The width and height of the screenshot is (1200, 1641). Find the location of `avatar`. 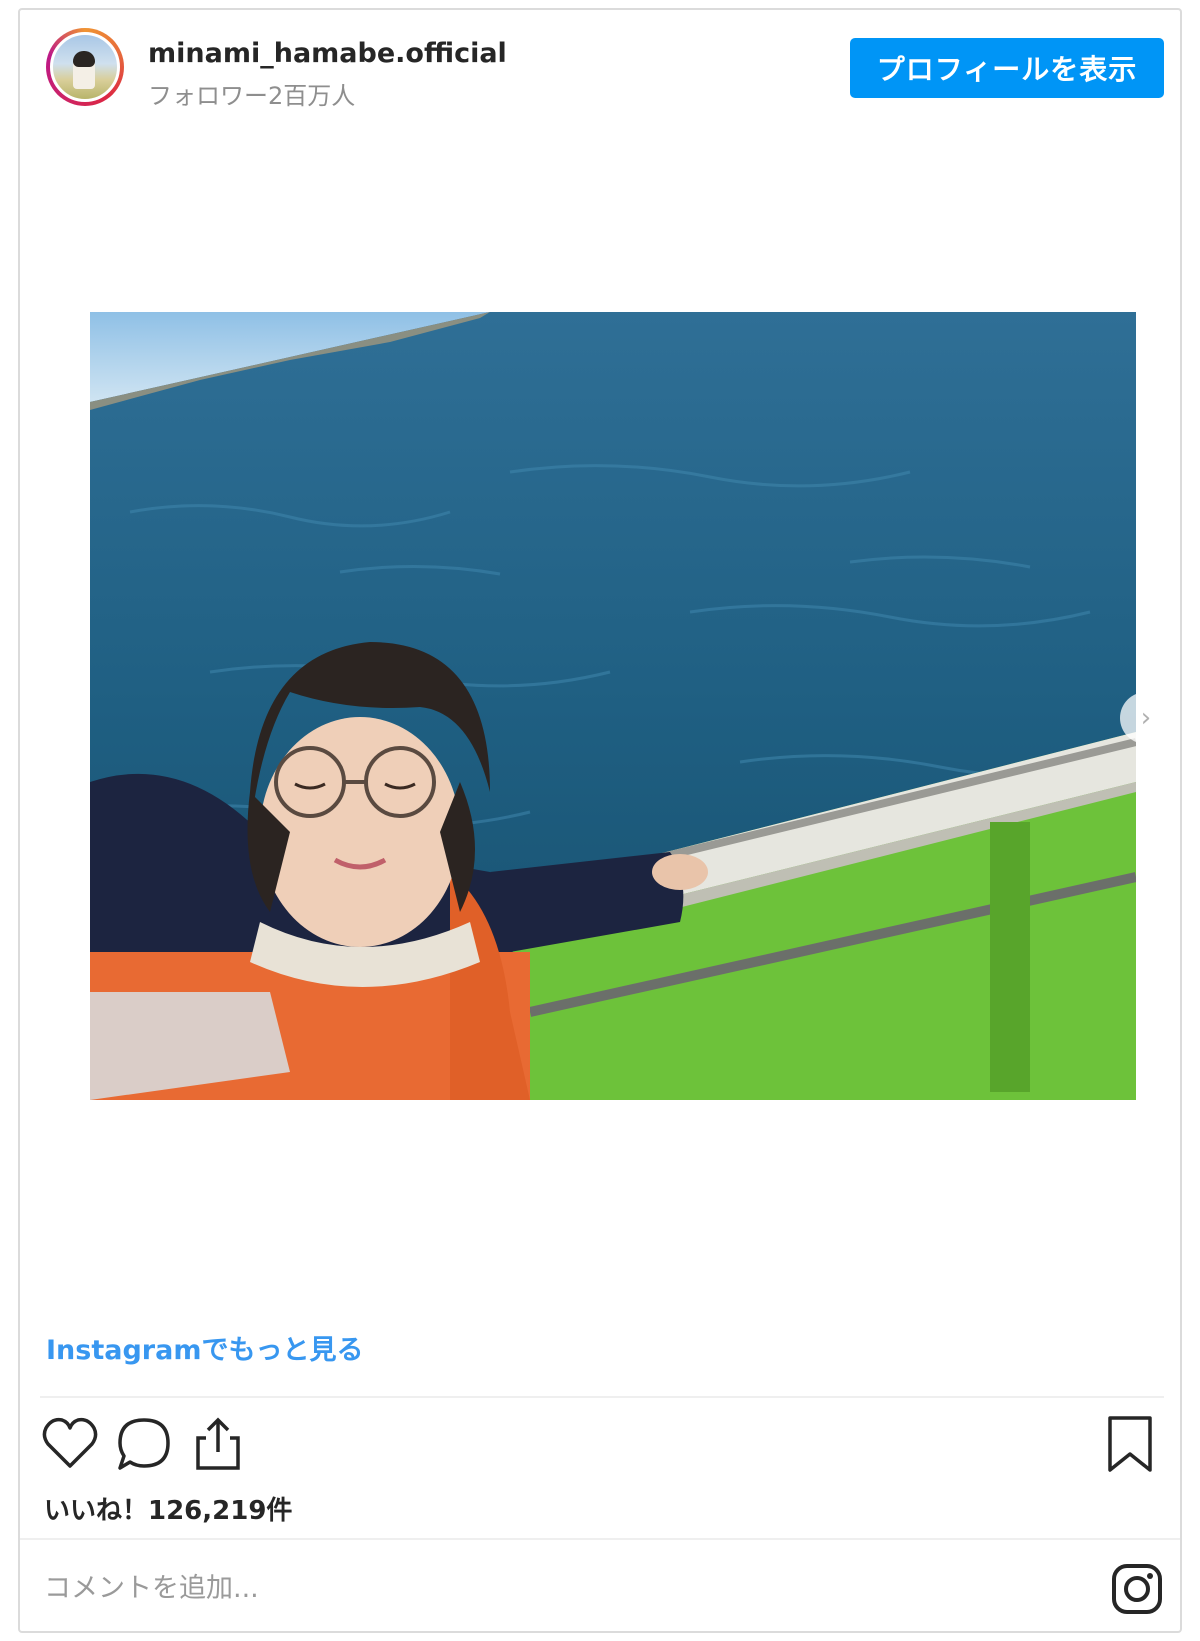

avatar is located at coordinates (85, 67).